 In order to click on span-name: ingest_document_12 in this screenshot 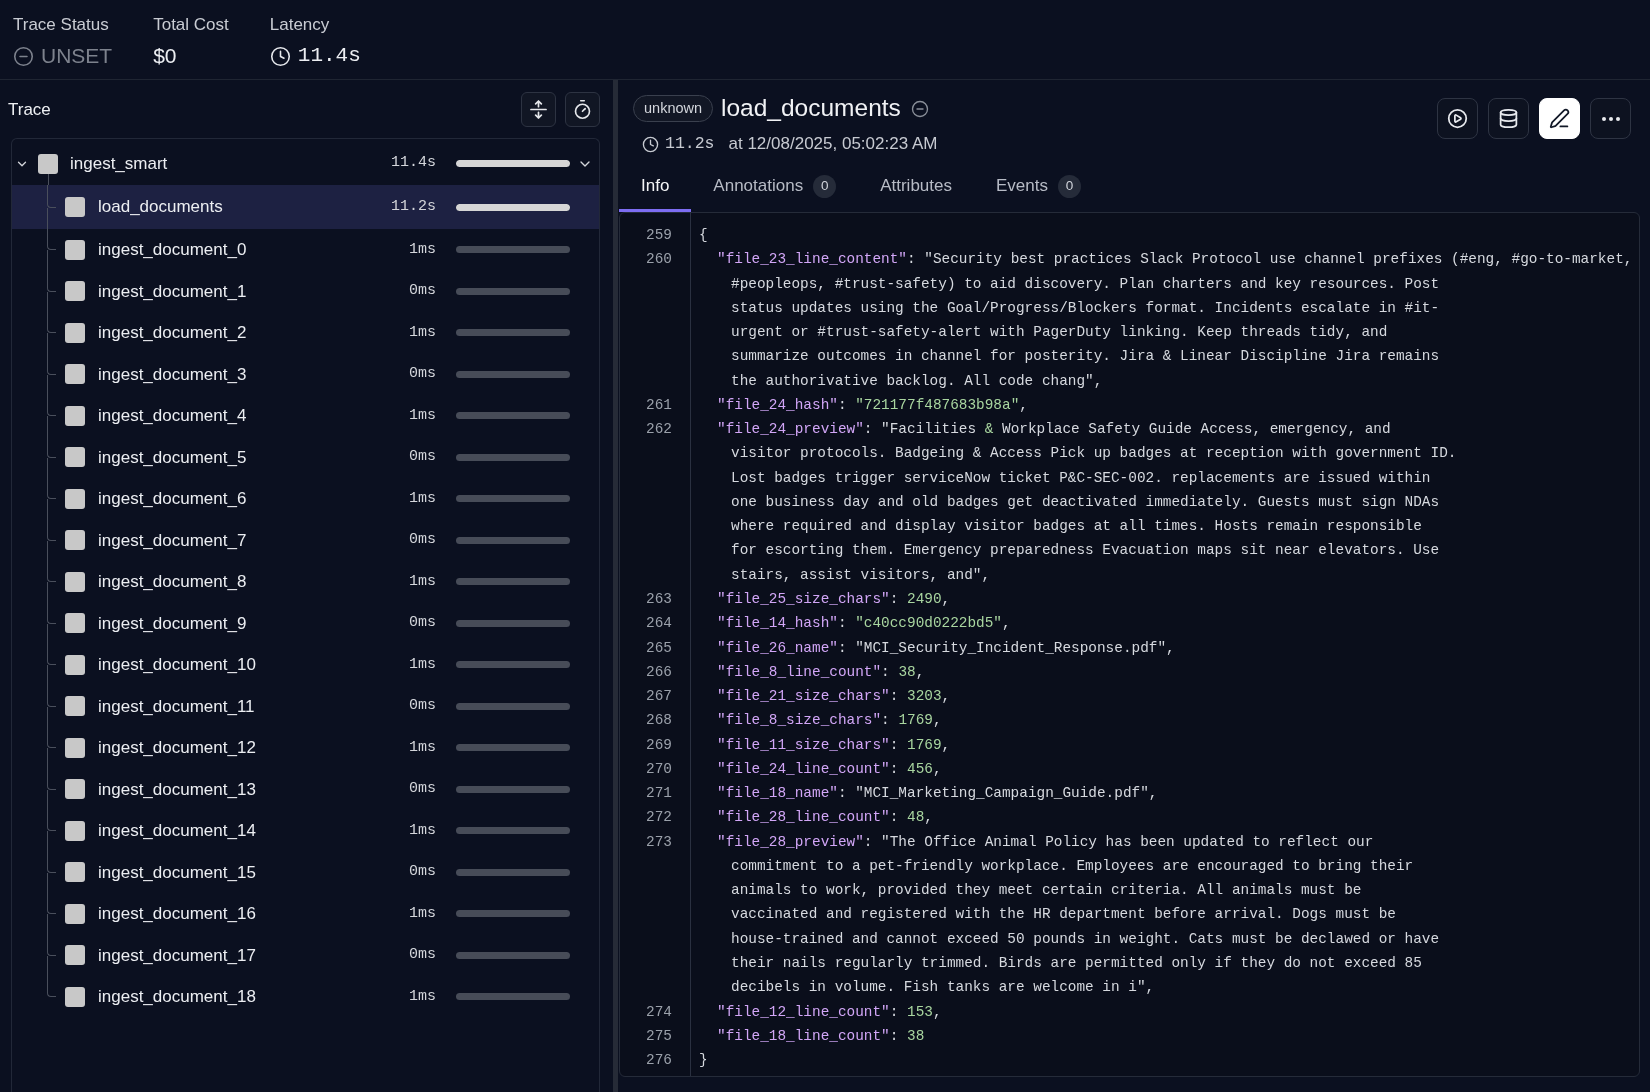, I will do `click(177, 748)`.